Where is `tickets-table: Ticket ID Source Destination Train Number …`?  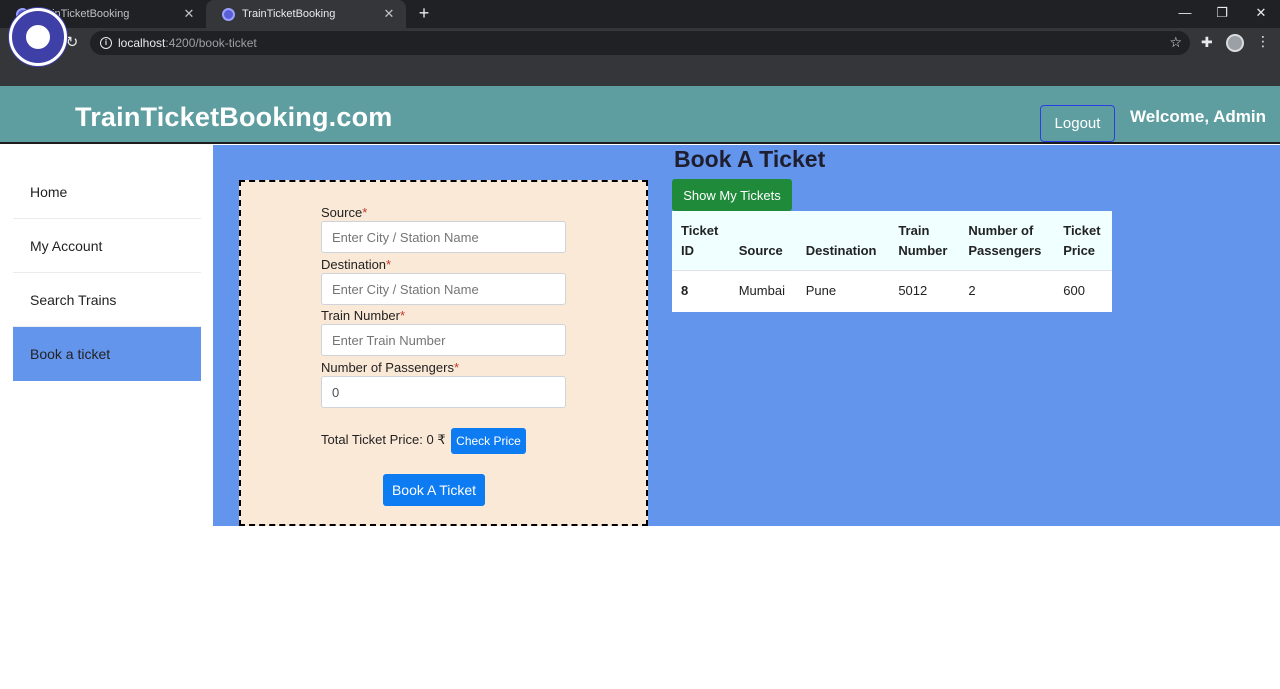 tickets-table: Ticket ID Source Destination Train Number … is located at coordinates (892, 261).